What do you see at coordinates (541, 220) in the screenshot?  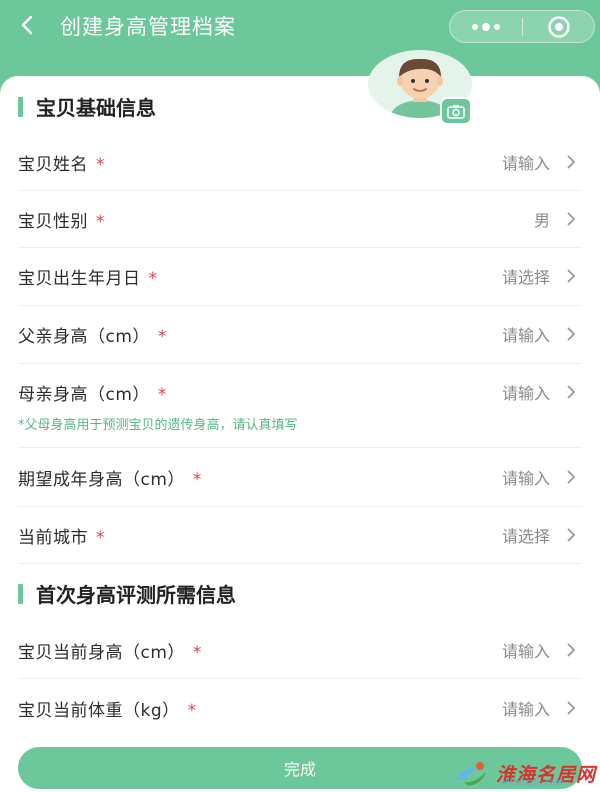 I see `row-value: 男` at bounding box center [541, 220].